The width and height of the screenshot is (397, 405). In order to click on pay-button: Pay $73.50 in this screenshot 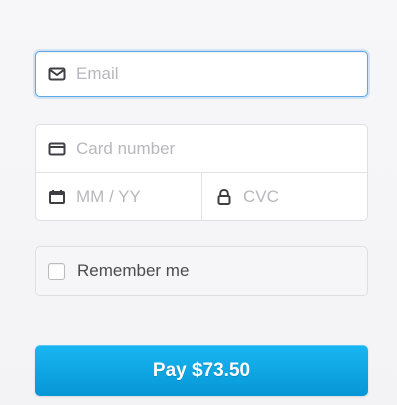, I will do `click(201, 370)`.